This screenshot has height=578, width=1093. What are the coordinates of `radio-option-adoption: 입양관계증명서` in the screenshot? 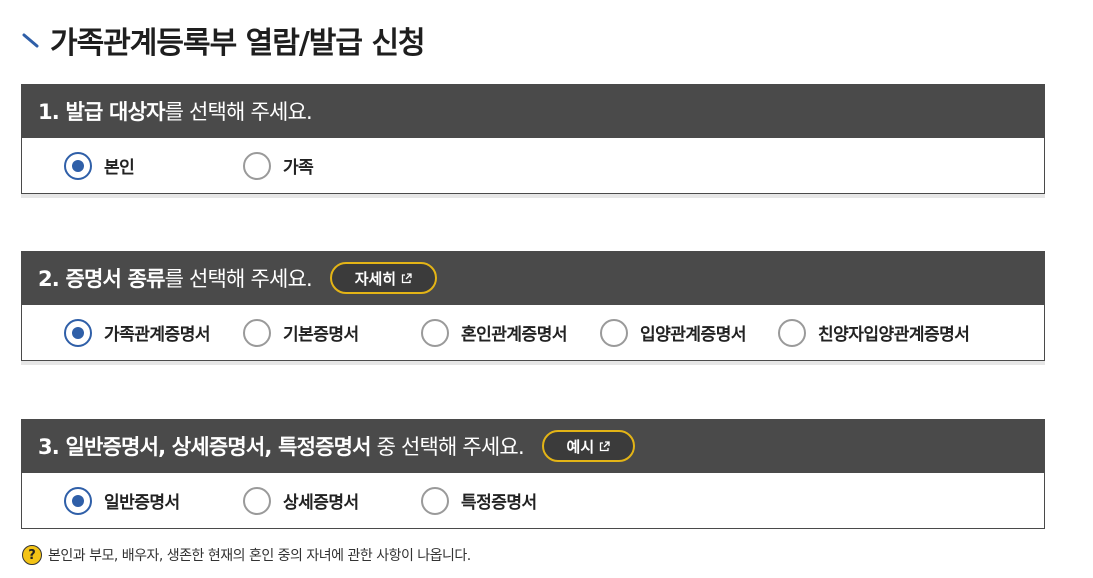 It's located at (673, 332).